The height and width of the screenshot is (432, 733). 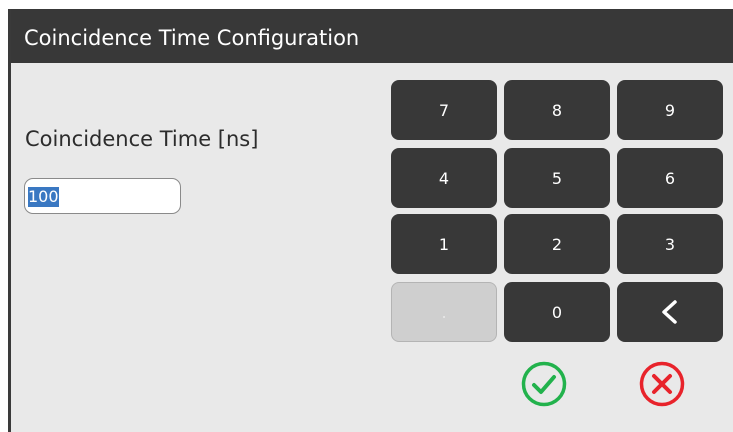 I want to click on backspace-icon, so click(x=669, y=312).